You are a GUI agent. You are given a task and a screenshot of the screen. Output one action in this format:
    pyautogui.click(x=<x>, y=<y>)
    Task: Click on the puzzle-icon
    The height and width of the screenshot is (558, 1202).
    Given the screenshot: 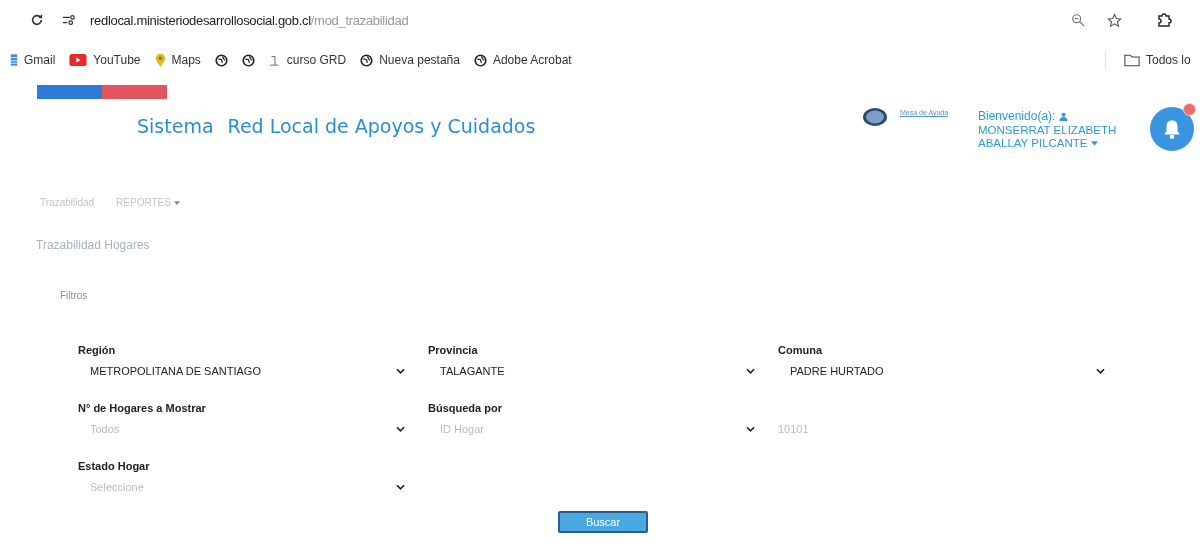 What is the action you would take?
    pyautogui.click(x=1164, y=20)
    